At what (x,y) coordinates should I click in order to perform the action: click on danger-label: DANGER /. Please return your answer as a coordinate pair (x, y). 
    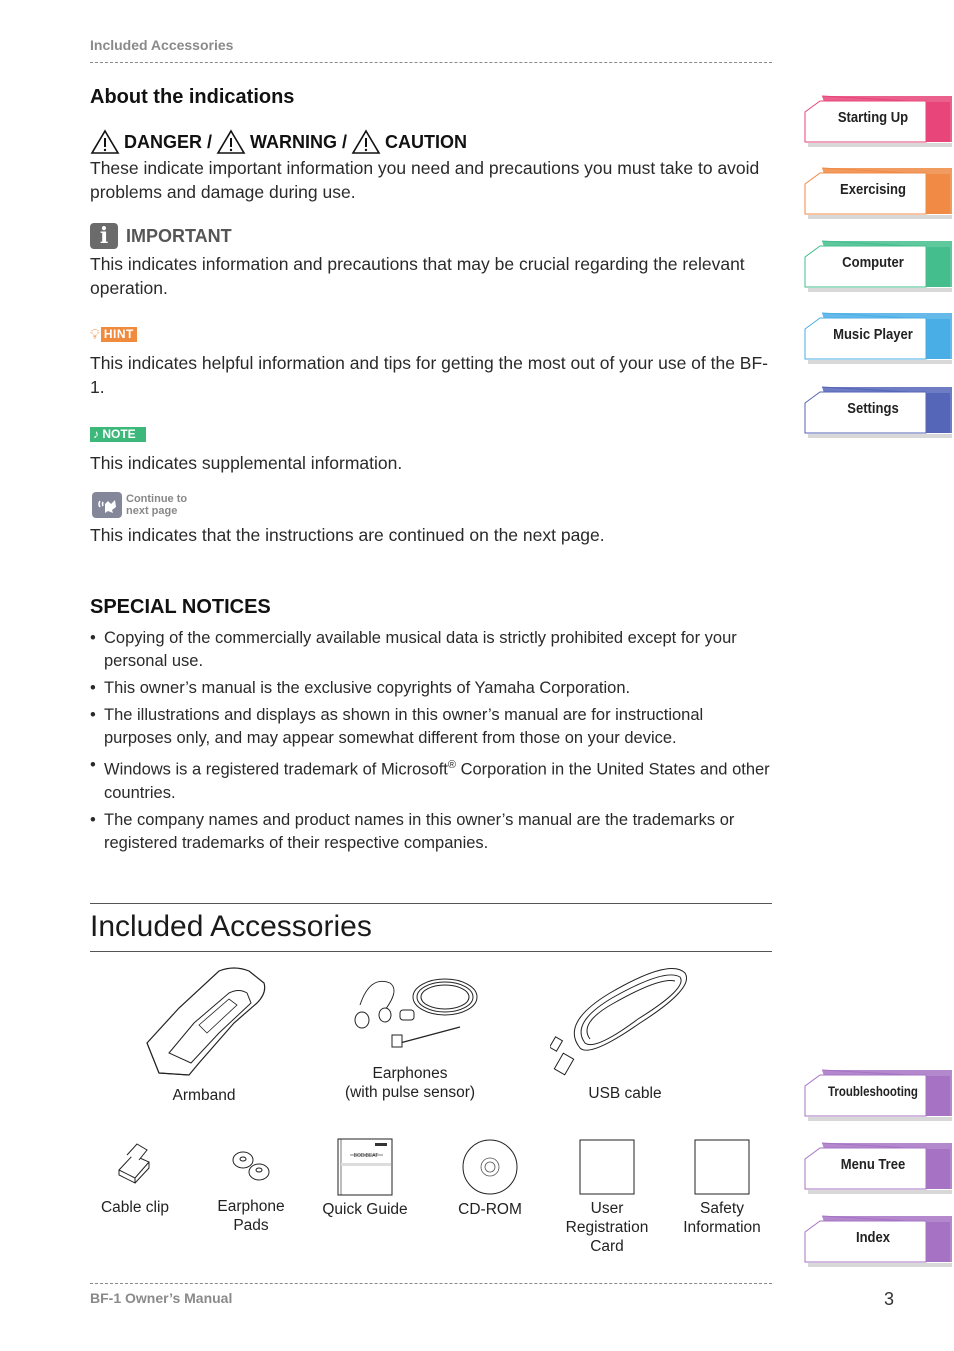
    Looking at the image, I should click on (168, 141).